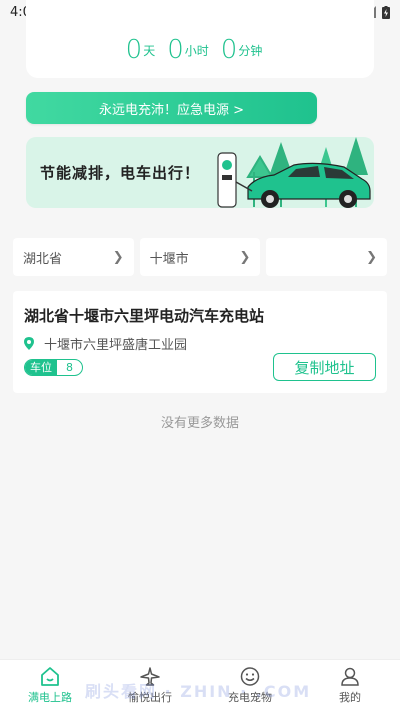 The width and height of the screenshot is (400, 711). I want to click on charging-station-card: 湖北省十堰市六里坪电动汽车充电站 十堰市六里坪盛唐工业园 车位 8 复制地址, so click(200, 342).